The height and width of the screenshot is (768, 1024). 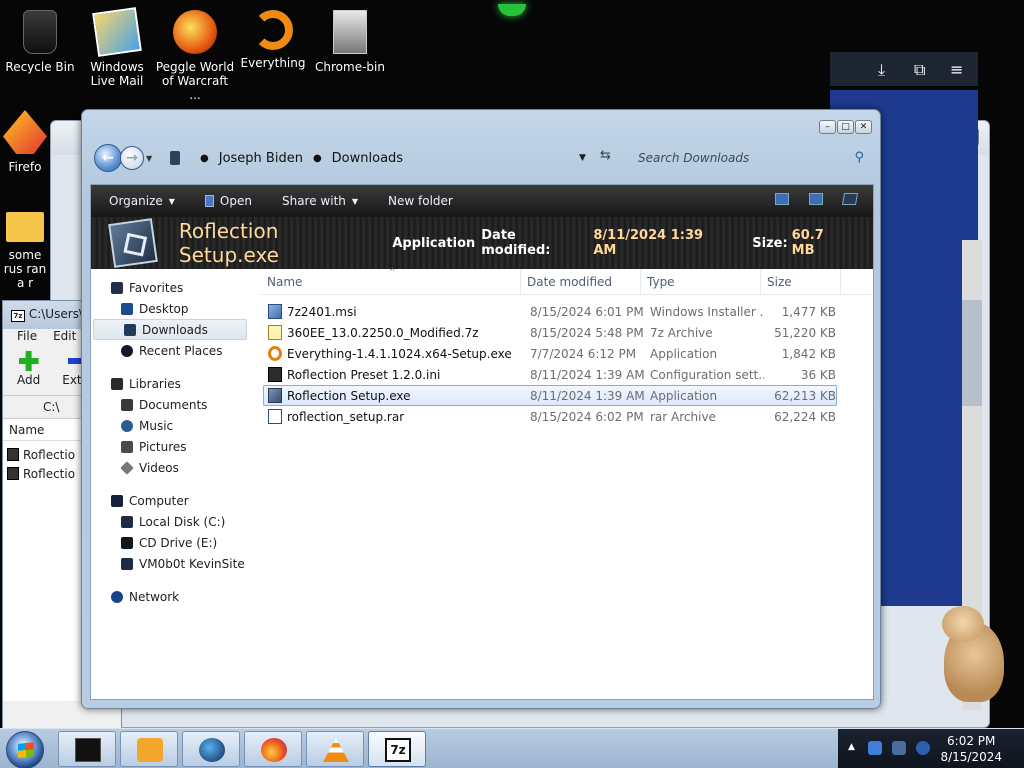 I want to click on nav-downloads: Downloads, so click(x=170, y=329).